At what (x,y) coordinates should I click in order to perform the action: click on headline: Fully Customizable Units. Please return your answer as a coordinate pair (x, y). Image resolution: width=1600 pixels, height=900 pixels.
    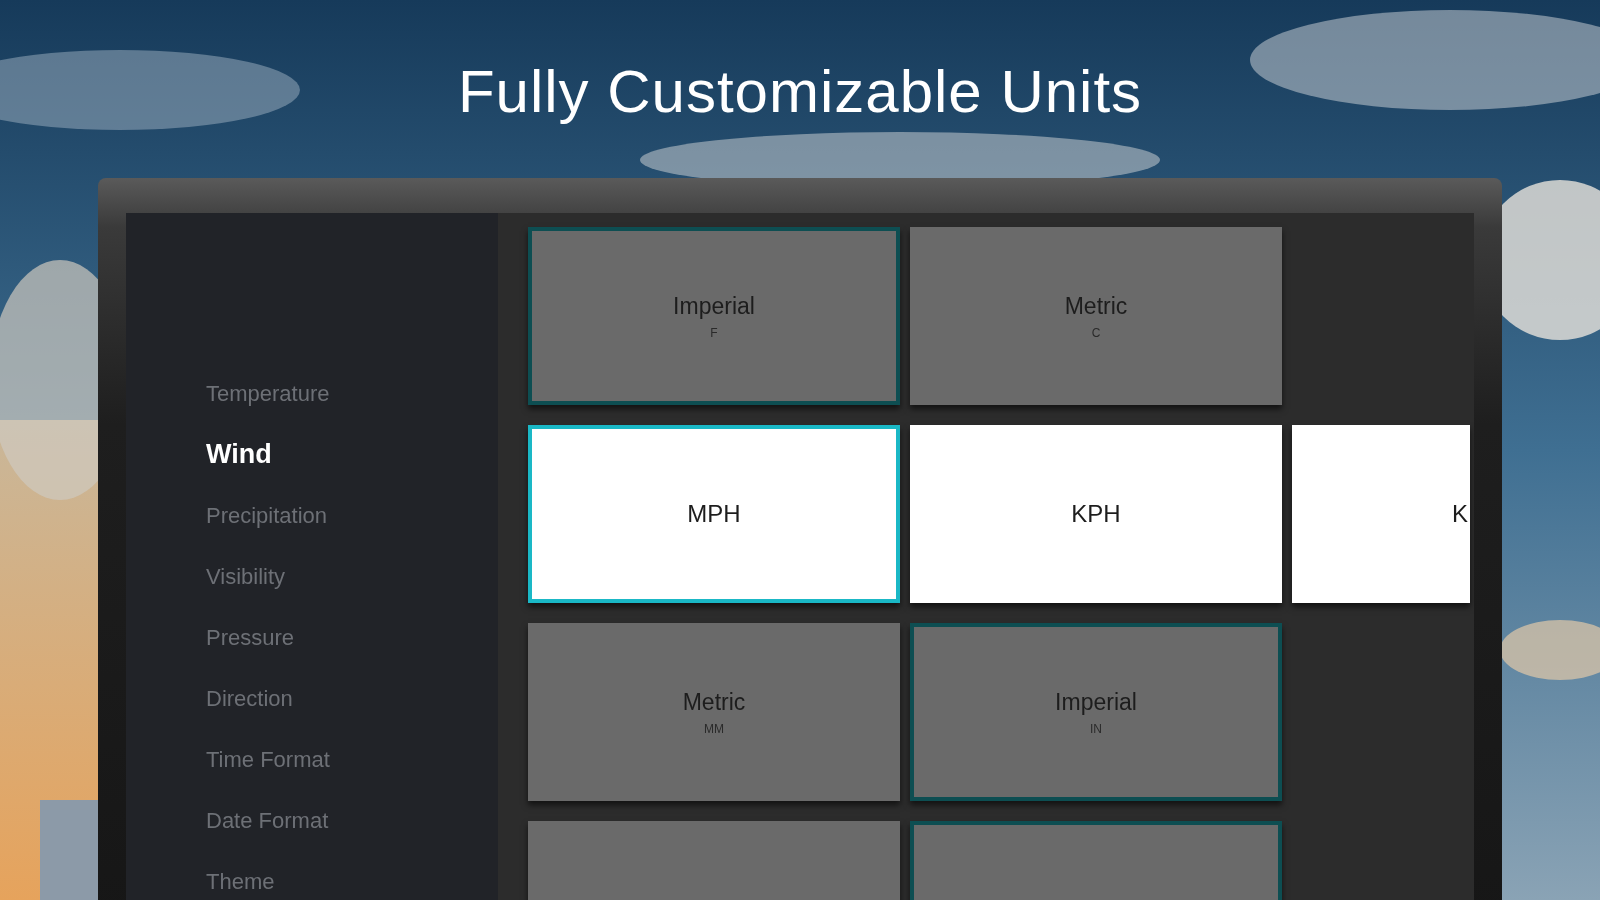
    Looking at the image, I should click on (800, 92).